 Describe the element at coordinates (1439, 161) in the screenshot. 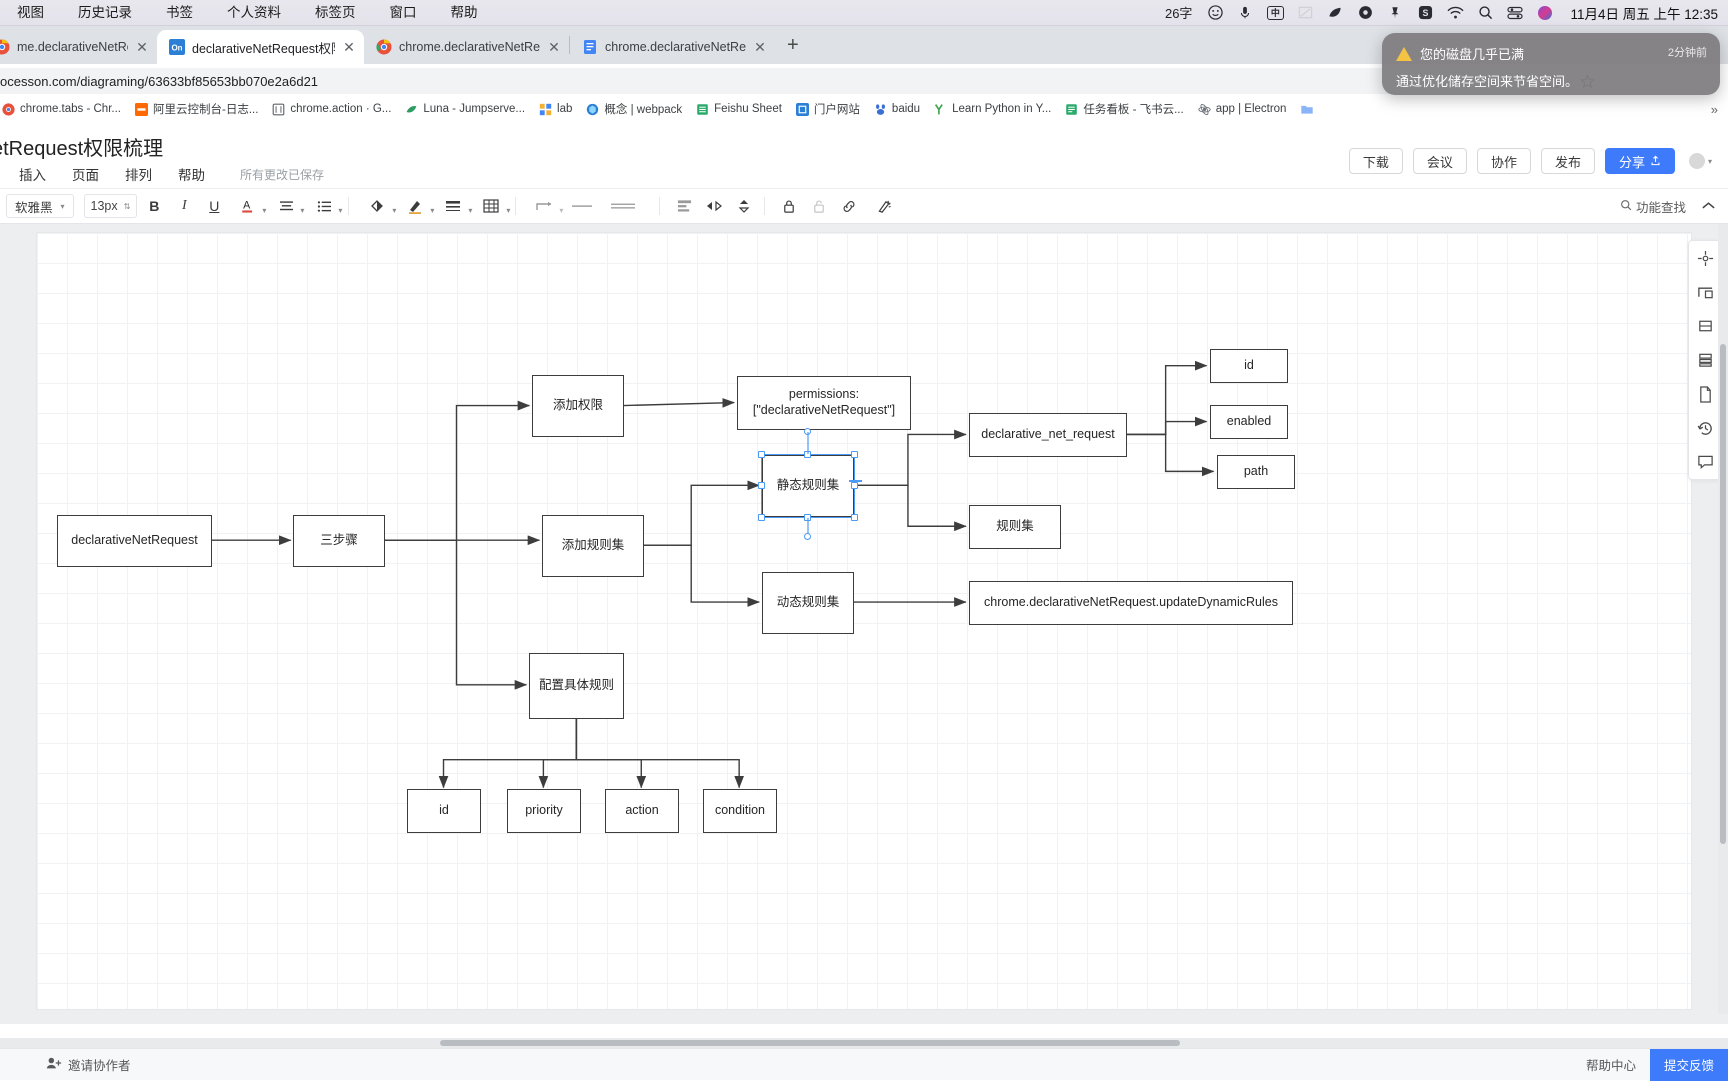

I see `meeting-button: 会议` at that location.